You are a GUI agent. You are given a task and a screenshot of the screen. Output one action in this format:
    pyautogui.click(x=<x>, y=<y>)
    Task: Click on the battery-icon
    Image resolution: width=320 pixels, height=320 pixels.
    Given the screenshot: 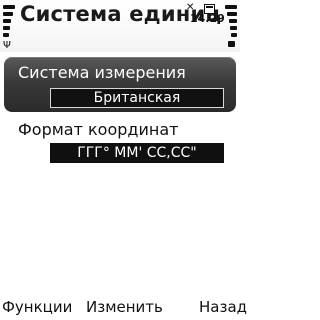 What is the action you would take?
    pyautogui.click(x=231, y=44)
    